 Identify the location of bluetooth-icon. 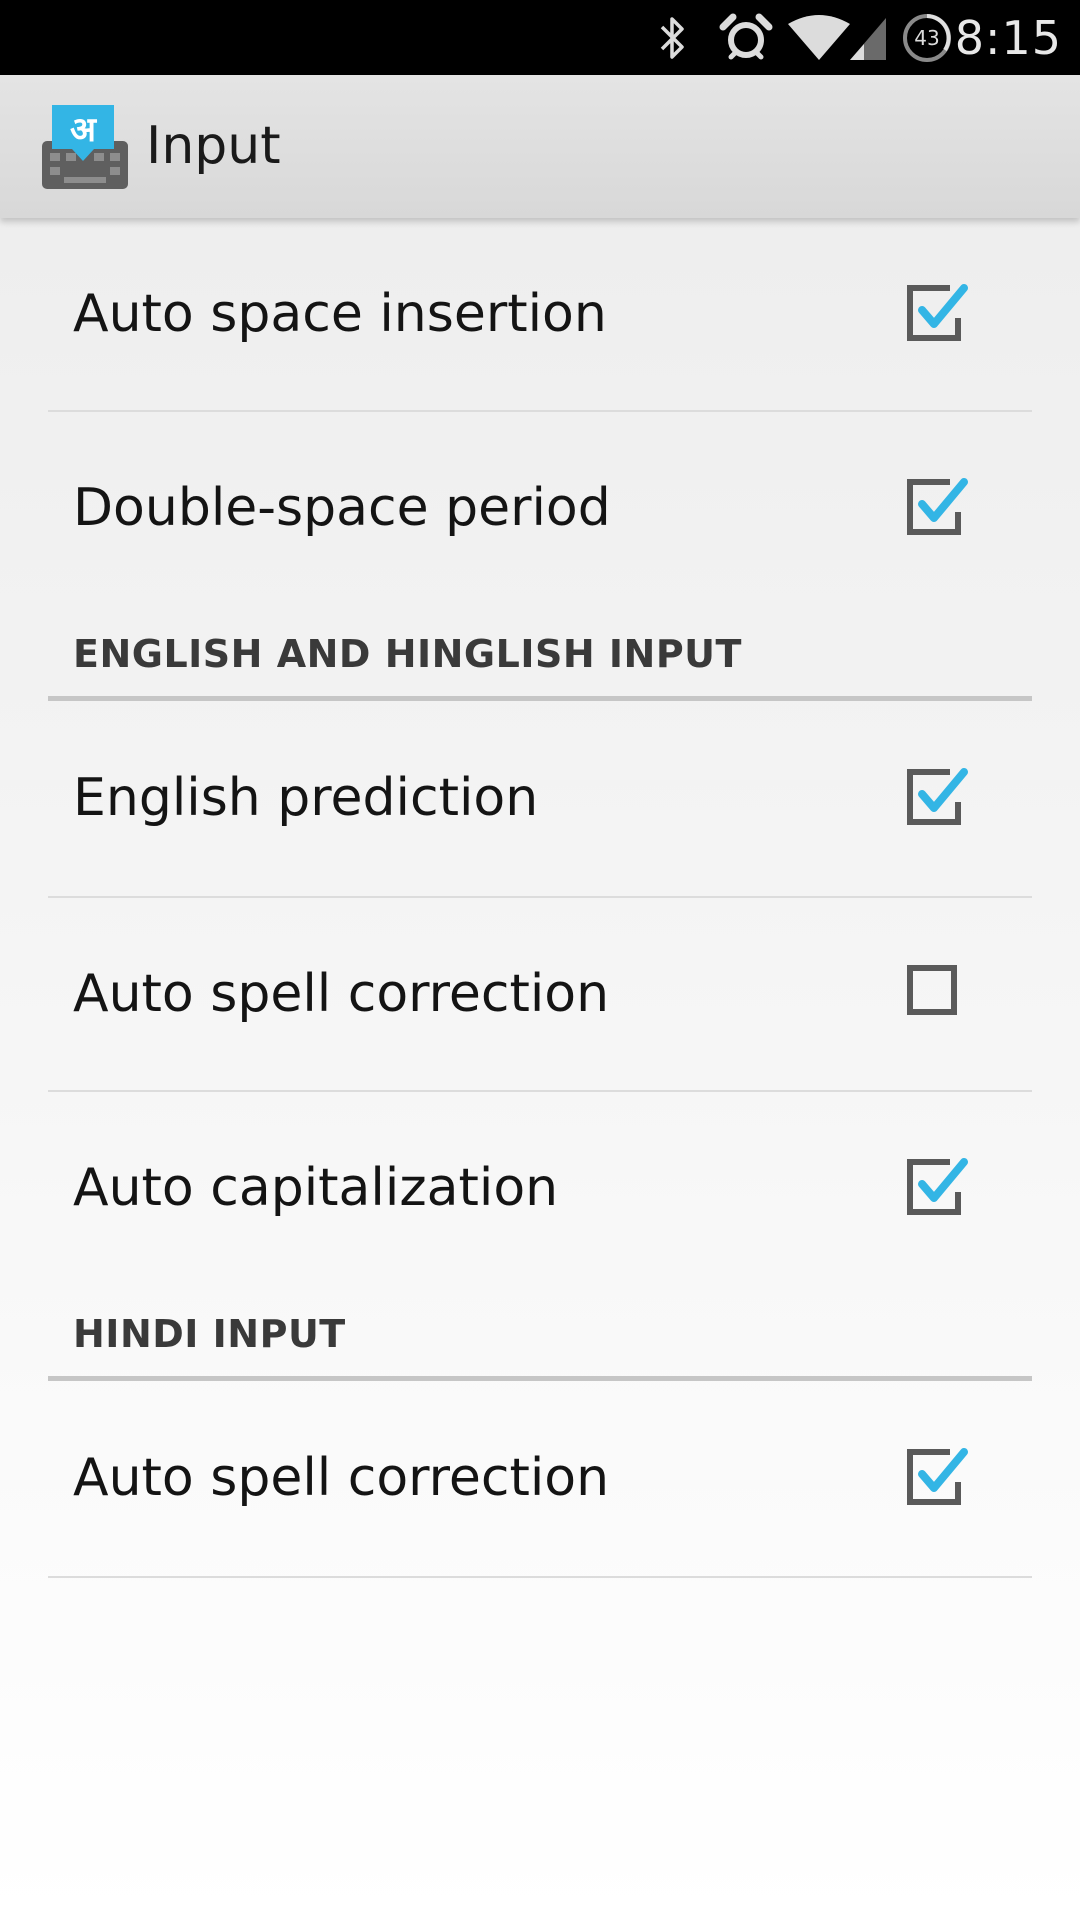
(673, 37).